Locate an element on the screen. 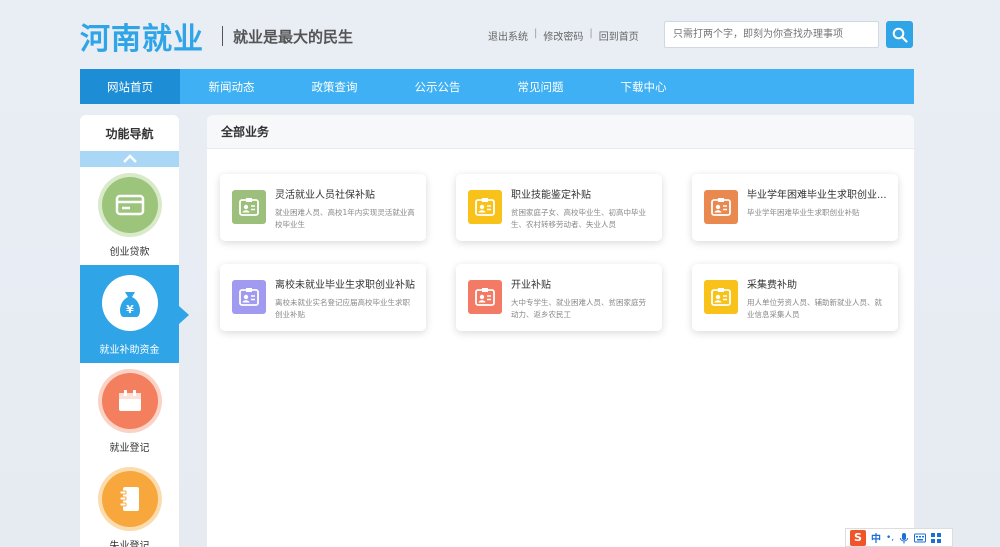 Image resolution: width=1000 pixels, height=547 pixels. header: 河南就业 就业是最大的民生 退出系统 | 修改密码 | 回到首页 is located at coordinates (500, 34).